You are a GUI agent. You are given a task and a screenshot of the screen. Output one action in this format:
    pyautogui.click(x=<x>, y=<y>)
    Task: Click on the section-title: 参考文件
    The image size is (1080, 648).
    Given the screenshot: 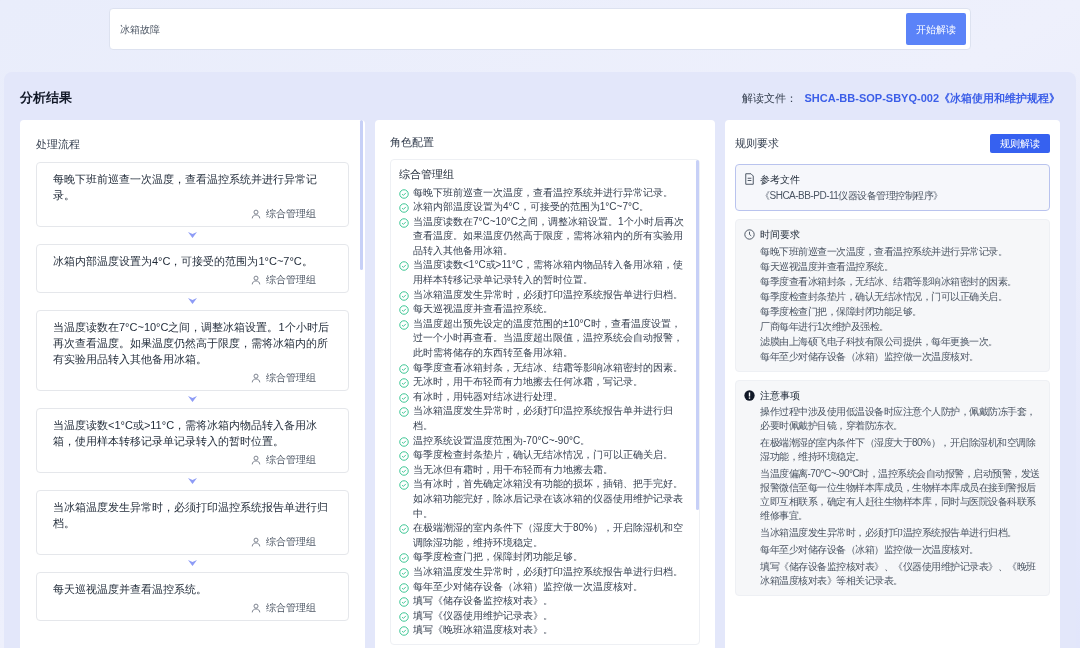 What is the action you would take?
    pyautogui.click(x=780, y=179)
    